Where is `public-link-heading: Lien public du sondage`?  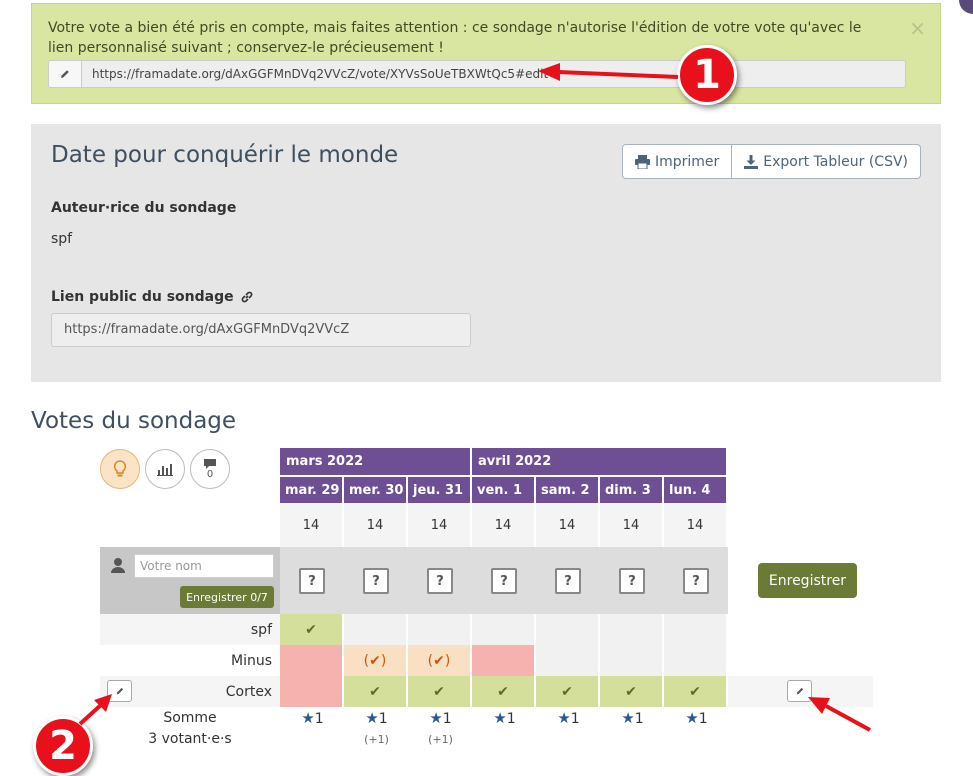 public-link-heading: Lien public du sondage is located at coordinates (152, 297).